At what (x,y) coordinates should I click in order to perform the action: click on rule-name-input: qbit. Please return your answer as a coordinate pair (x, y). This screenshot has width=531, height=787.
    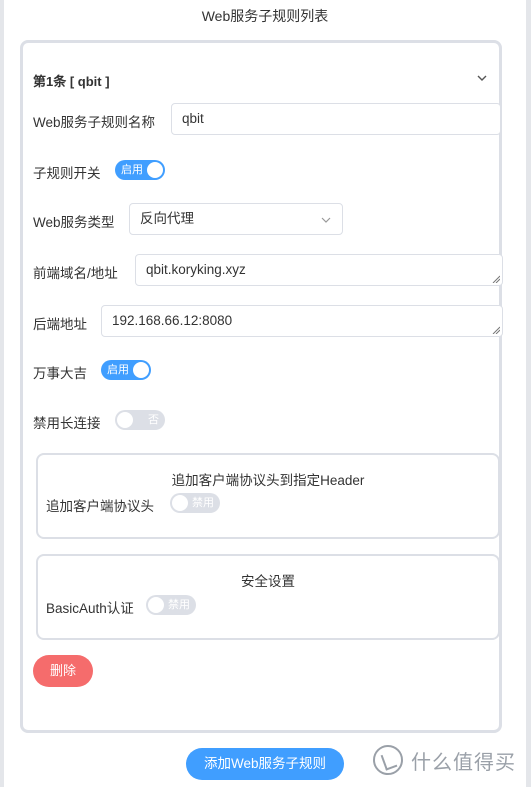
    Looking at the image, I should click on (336, 119).